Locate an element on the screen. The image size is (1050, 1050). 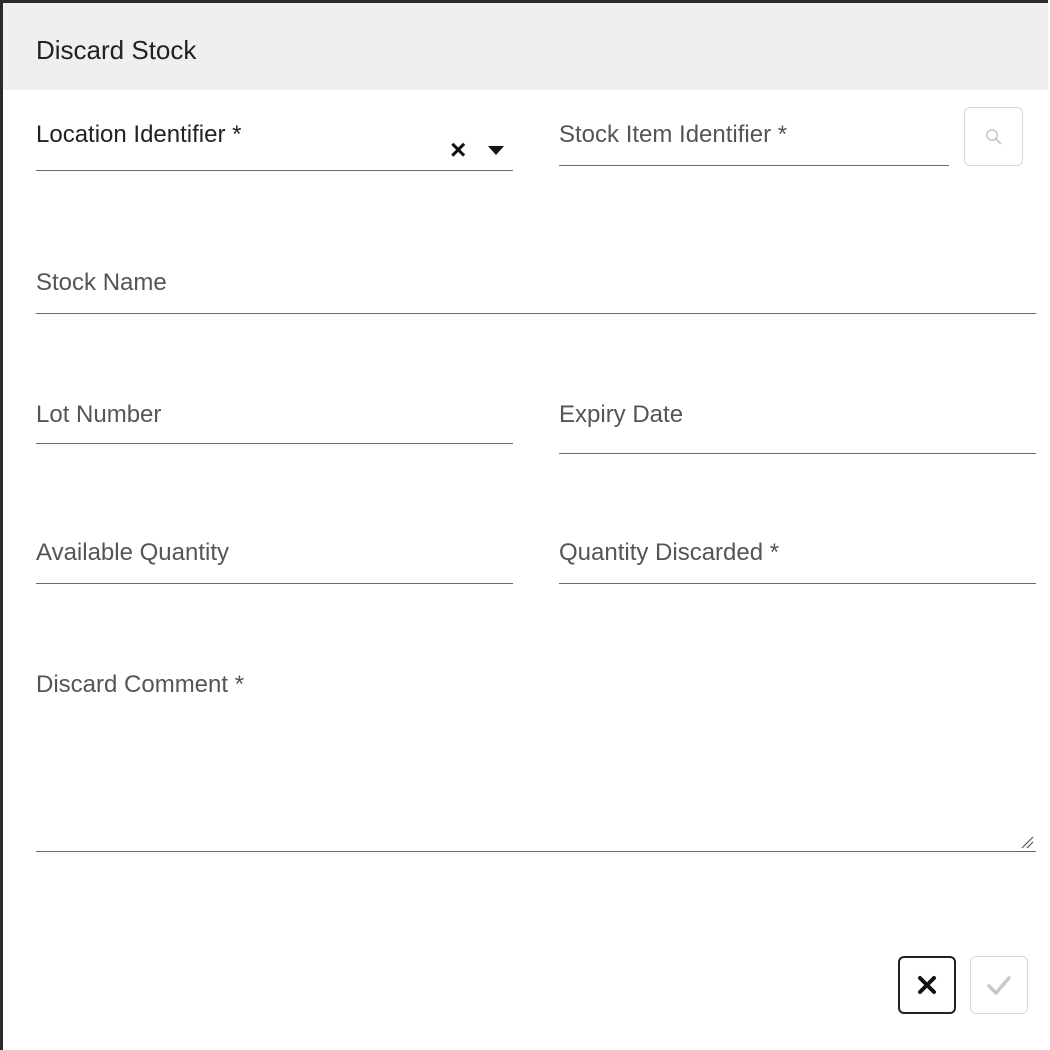
lot-number-label: Lot Number is located at coordinates (99, 414).